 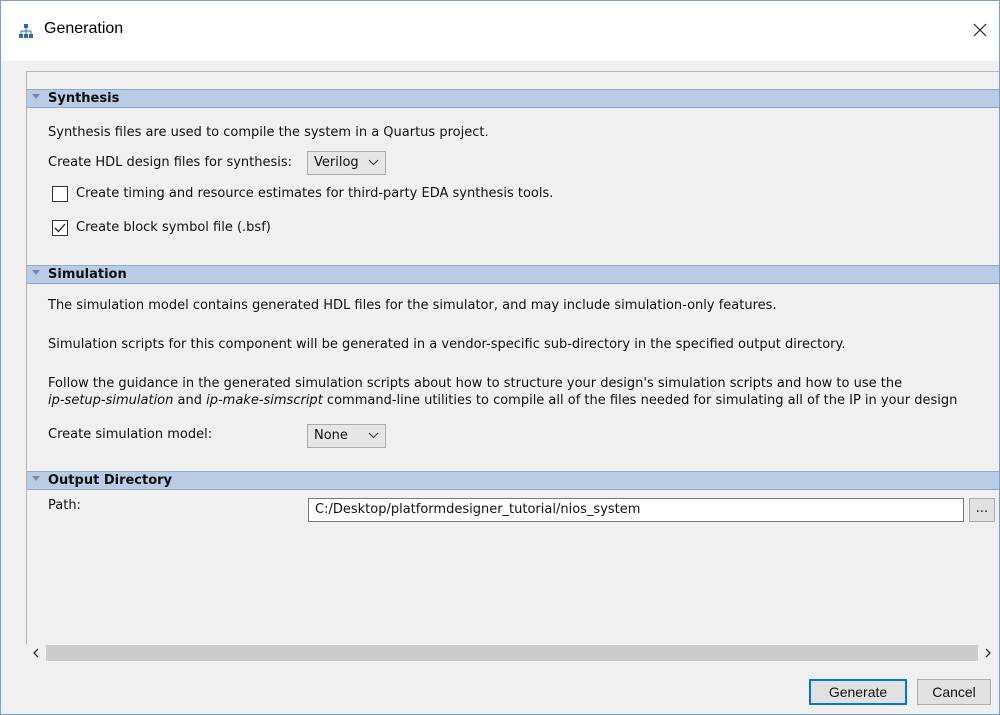 What do you see at coordinates (954, 692) in the screenshot?
I see `cancel-button: Cancel` at bounding box center [954, 692].